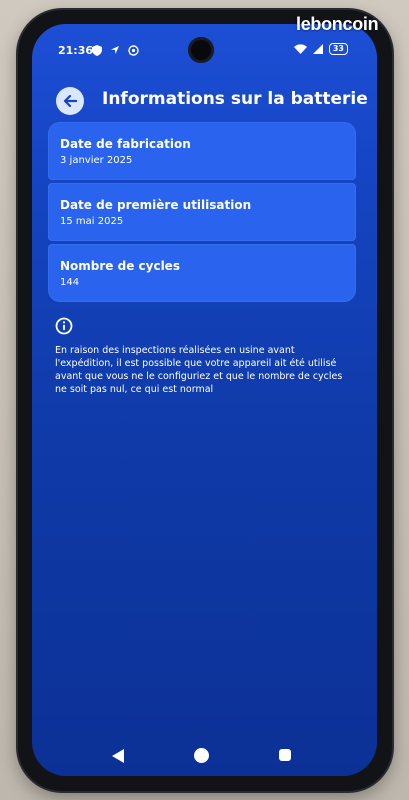 This screenshot has width=409, height=800. I want to click on status-icons-left, so click(115, 49).